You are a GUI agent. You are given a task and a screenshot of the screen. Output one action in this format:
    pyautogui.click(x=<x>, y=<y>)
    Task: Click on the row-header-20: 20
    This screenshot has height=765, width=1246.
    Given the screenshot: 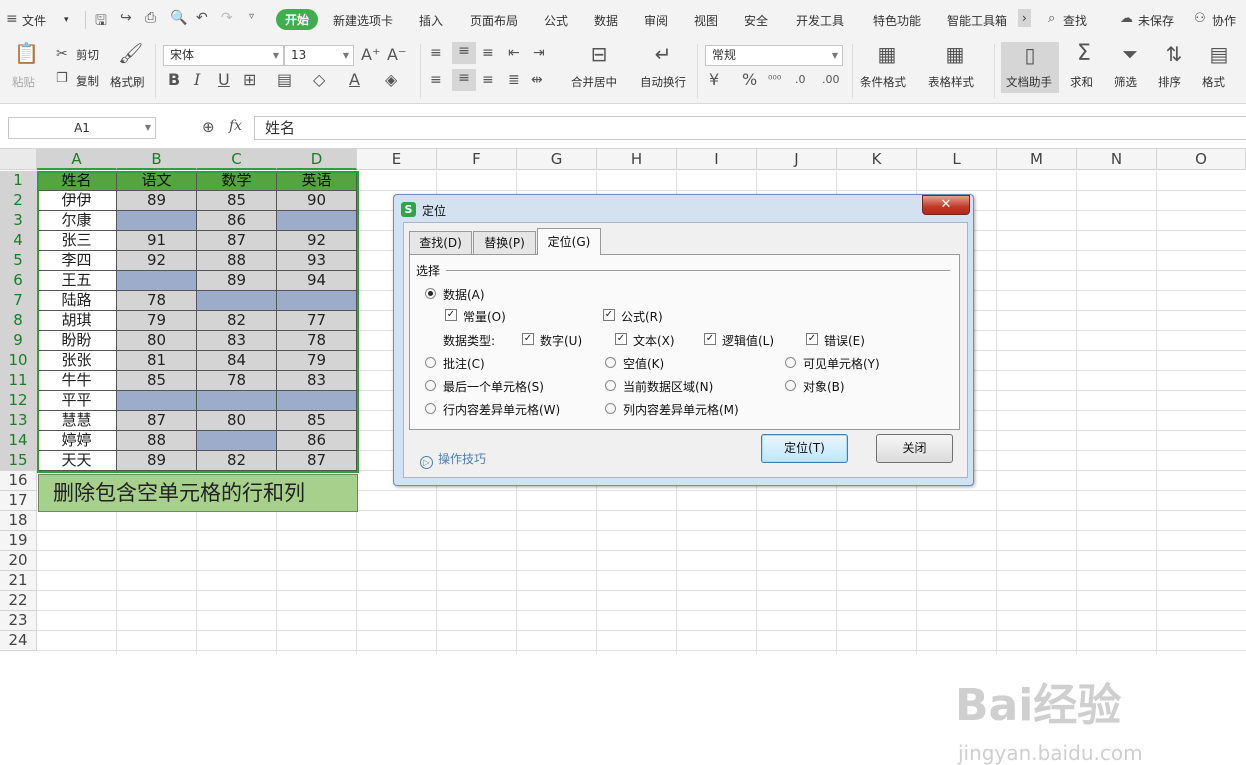 What is the action you would take?
    pyautogui.click(x=18, y=561)
    